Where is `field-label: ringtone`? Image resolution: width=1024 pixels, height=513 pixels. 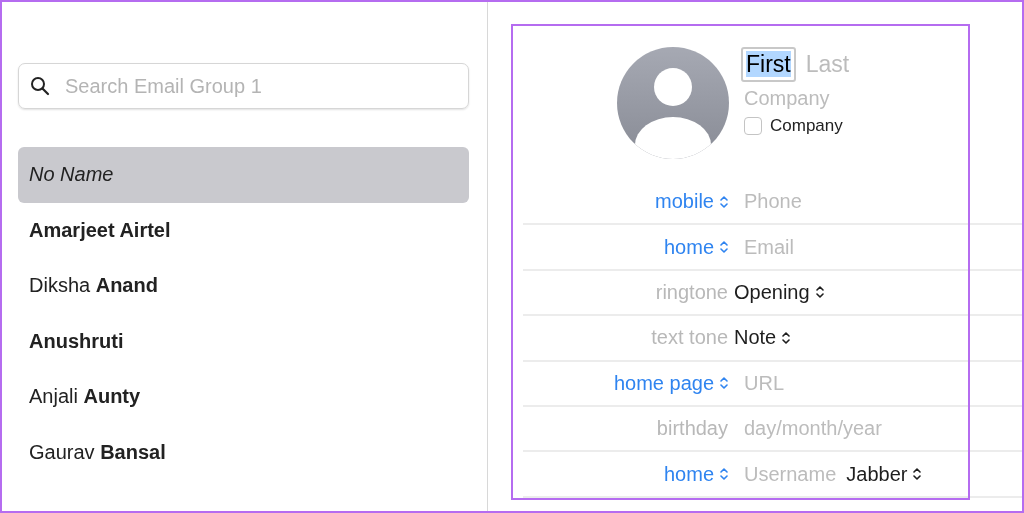 field-label: ringtone is located at coordinates (691, 292).